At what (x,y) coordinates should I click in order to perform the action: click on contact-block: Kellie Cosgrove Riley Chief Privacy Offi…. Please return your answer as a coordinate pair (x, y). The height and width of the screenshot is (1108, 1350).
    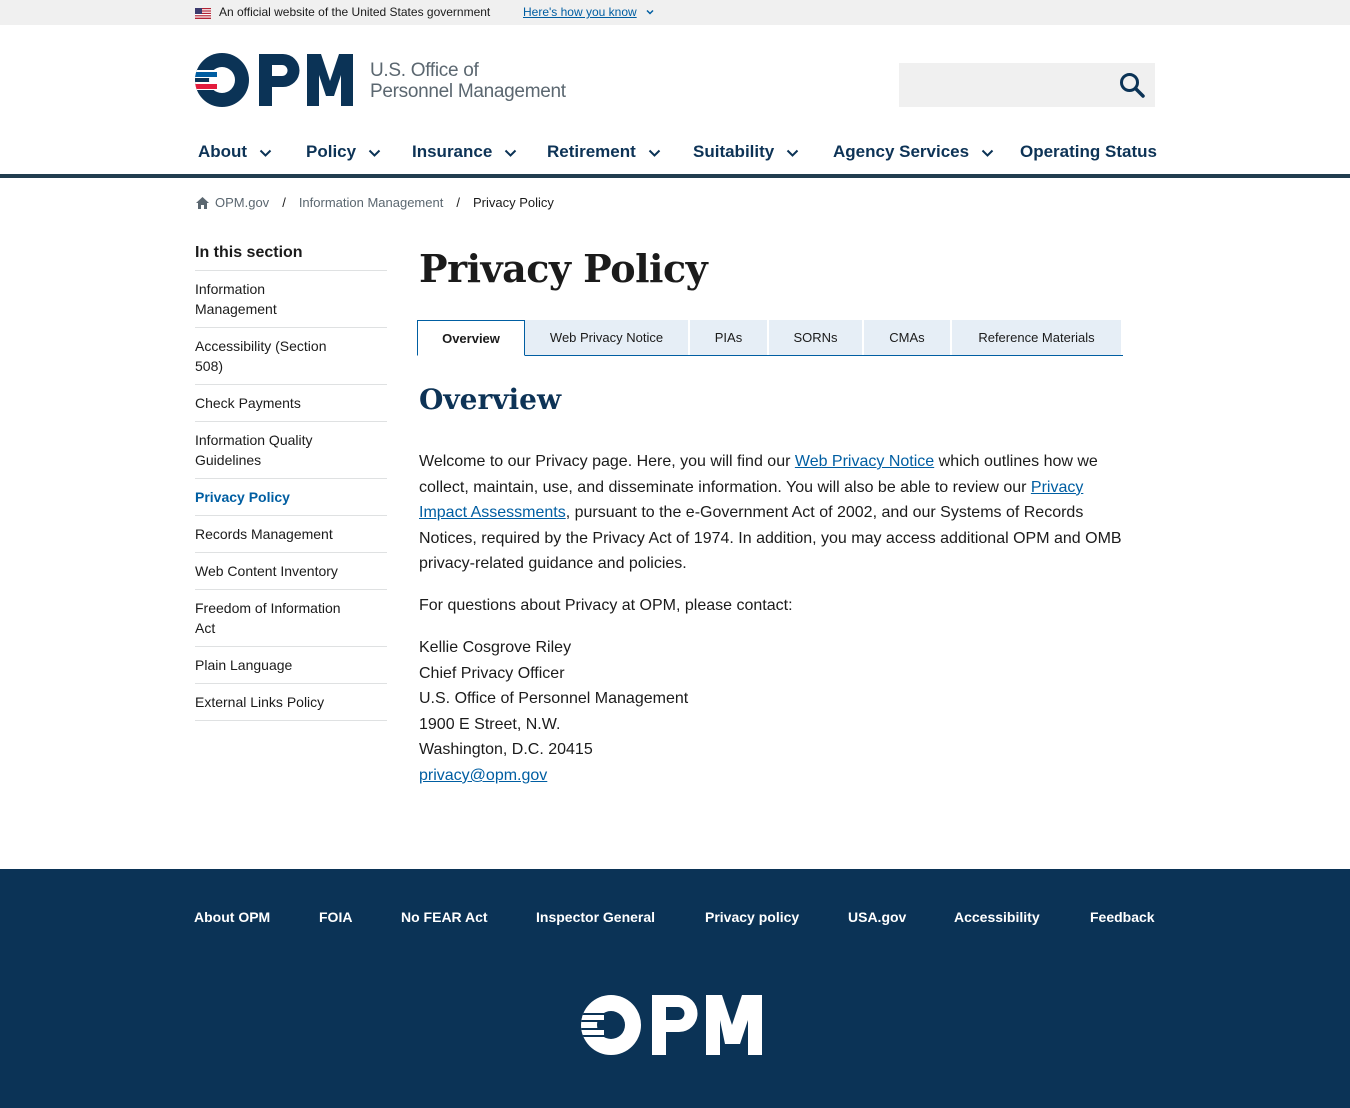
    Looking at the image, I should click on (553, 712).